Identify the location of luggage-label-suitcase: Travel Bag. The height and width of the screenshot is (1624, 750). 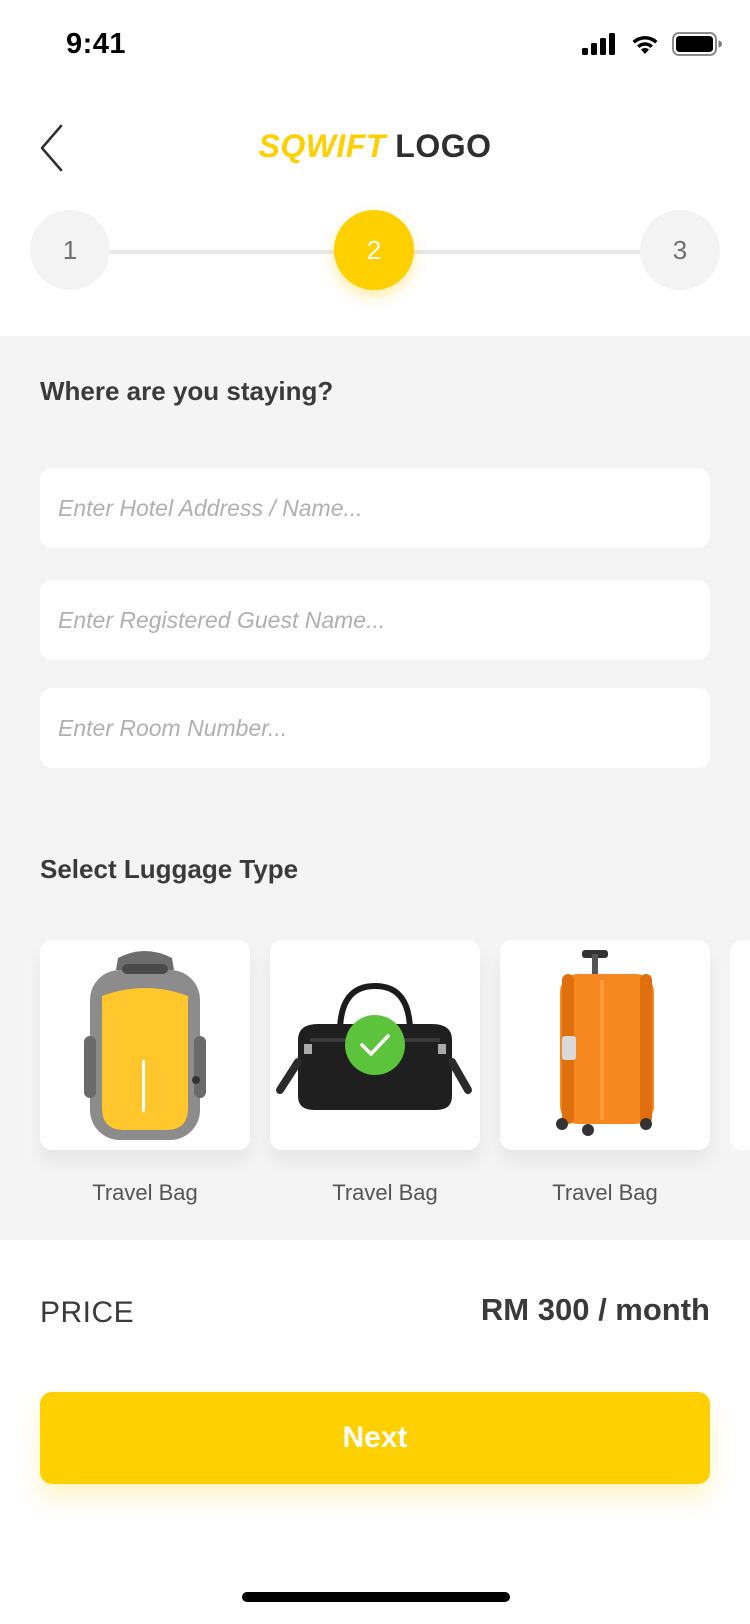
(605, 1192).